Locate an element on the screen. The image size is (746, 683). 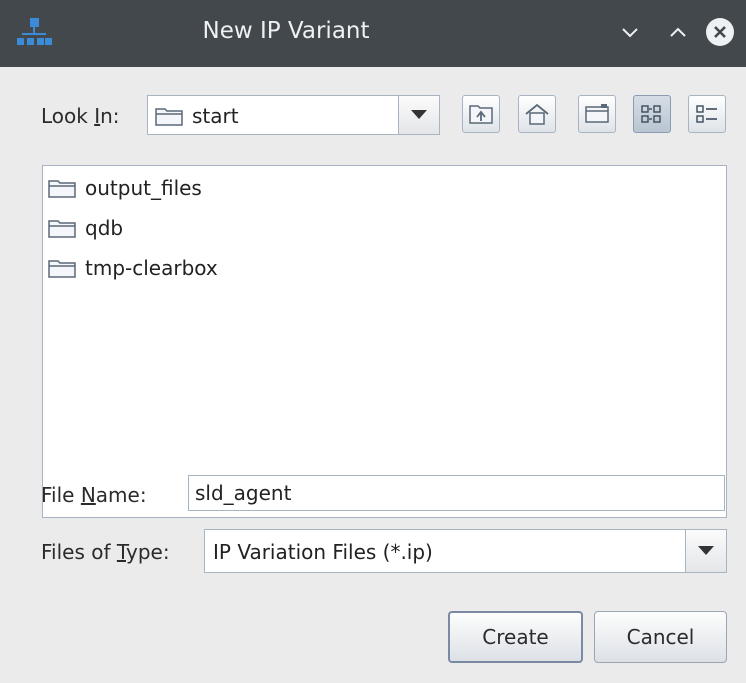
create-new-folder-button is located at coordinates (597, 114).